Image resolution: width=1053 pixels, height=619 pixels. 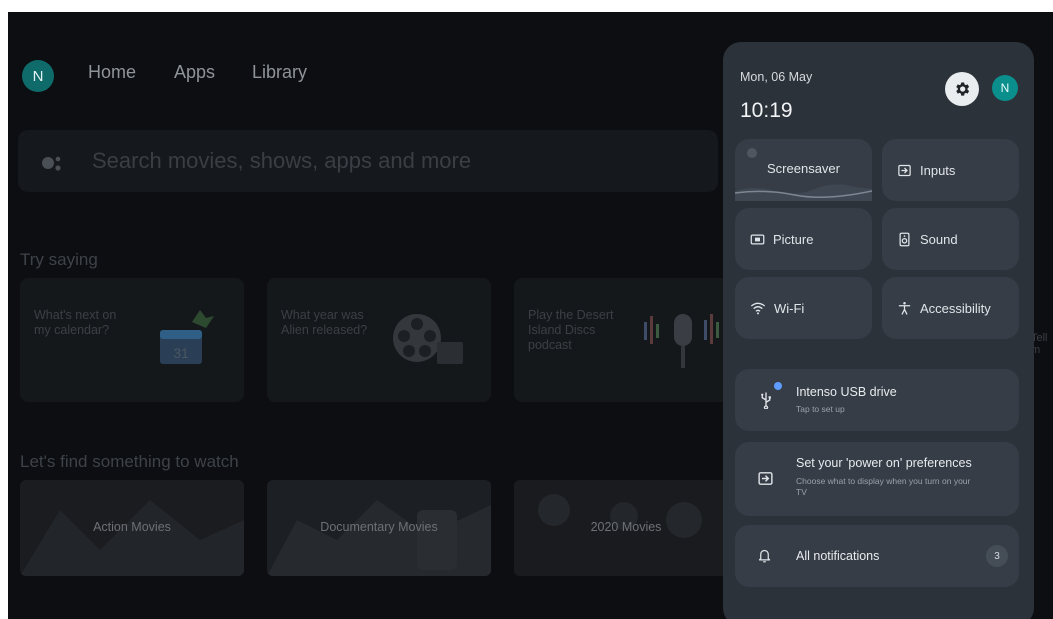 I want to click on suggestion-card: Play the Desert Island Discs podcast, so click(x=626, y=340).